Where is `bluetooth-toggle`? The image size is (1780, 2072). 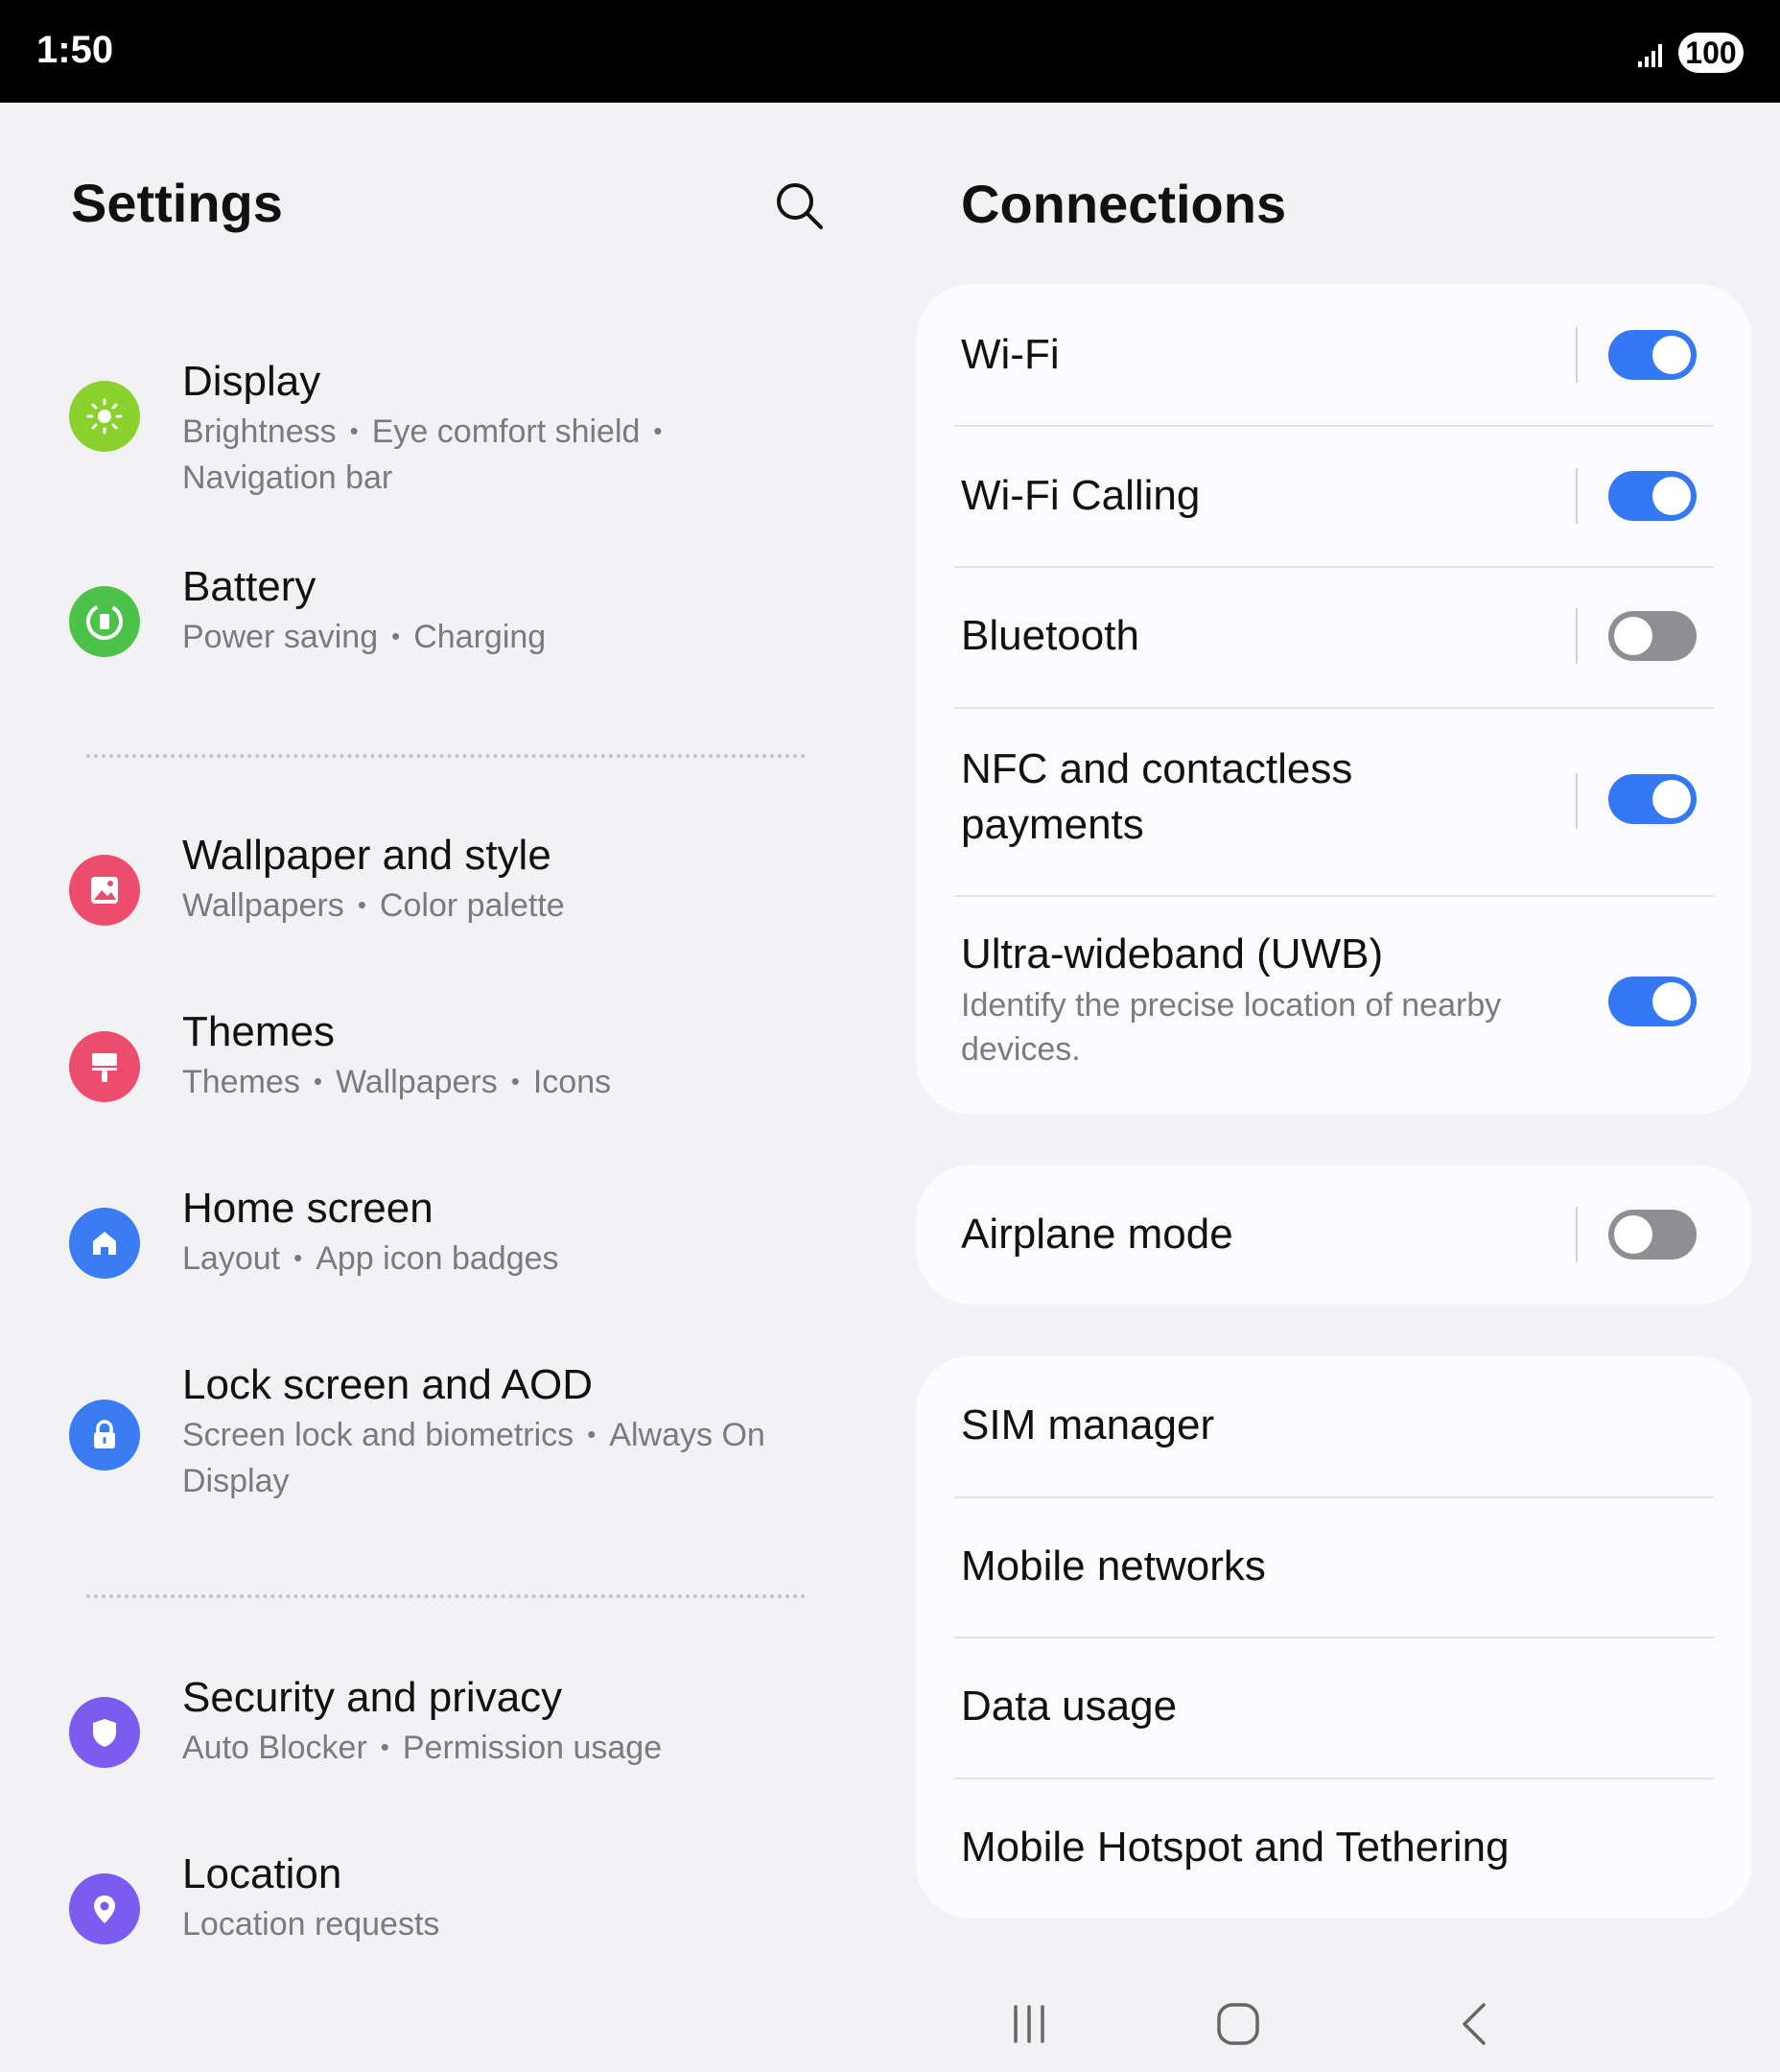
bluetooth-toggle is located at coordinates (1652, 636).